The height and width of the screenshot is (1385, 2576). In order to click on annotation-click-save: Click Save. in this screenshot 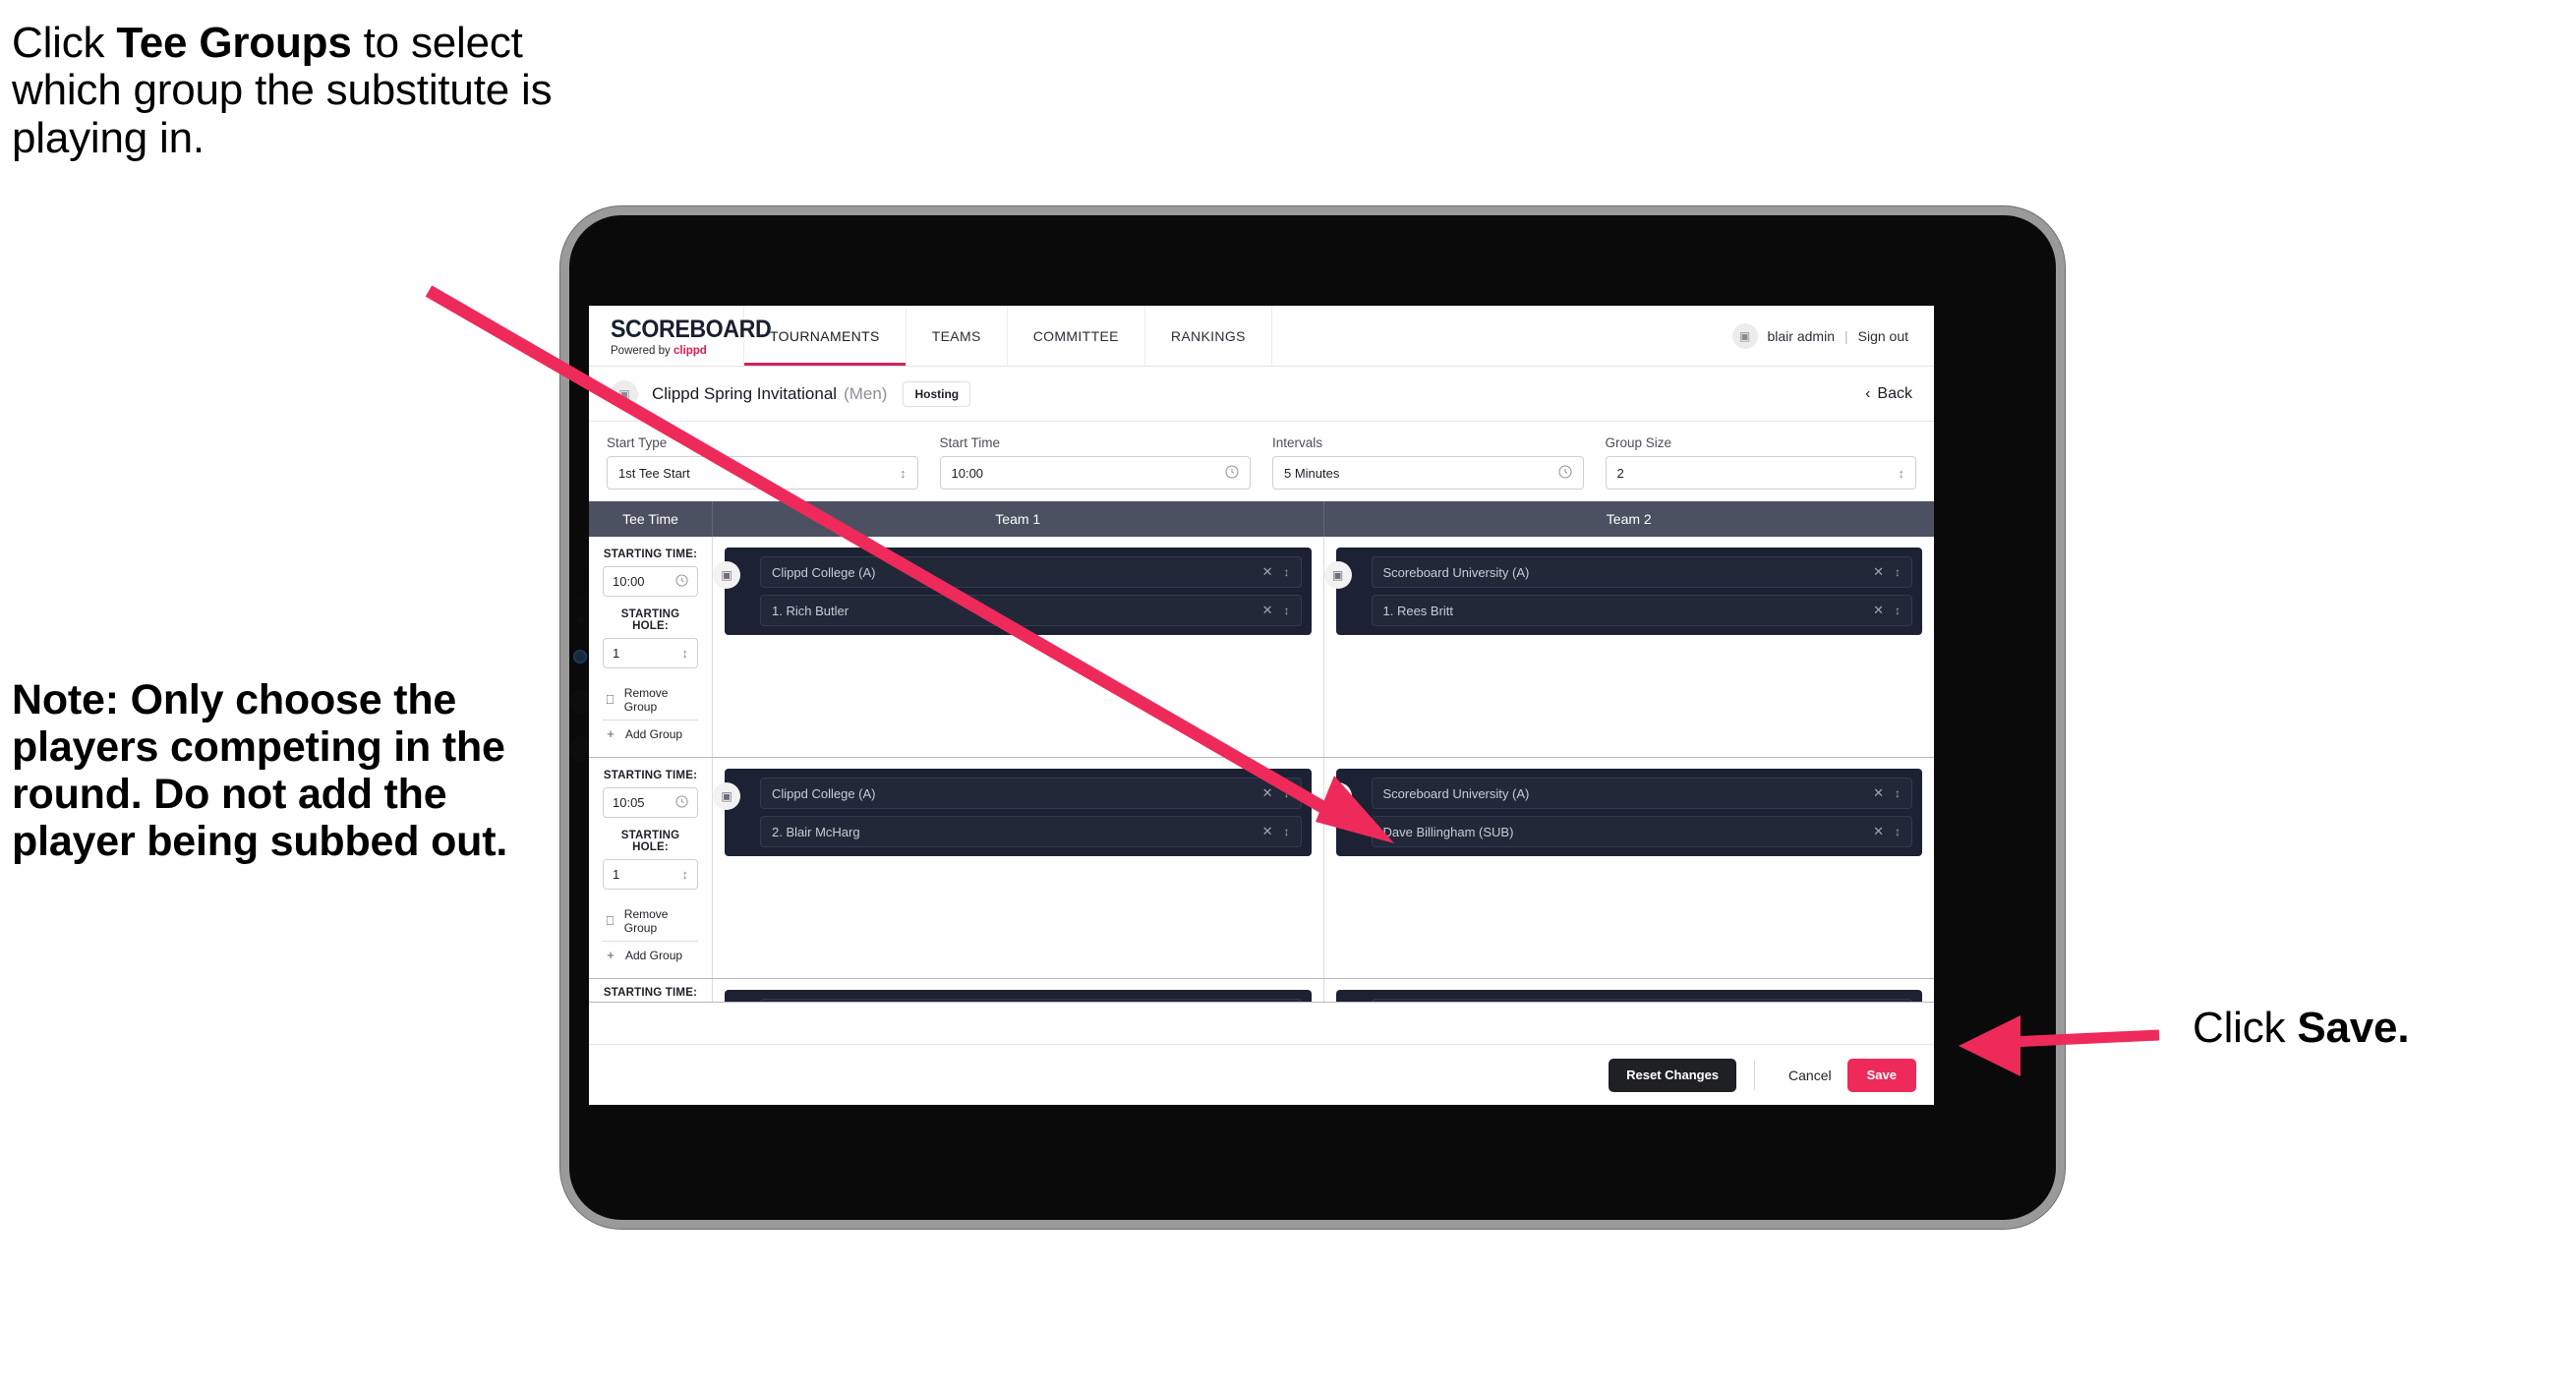, I will do `click(2374, 1028)`.